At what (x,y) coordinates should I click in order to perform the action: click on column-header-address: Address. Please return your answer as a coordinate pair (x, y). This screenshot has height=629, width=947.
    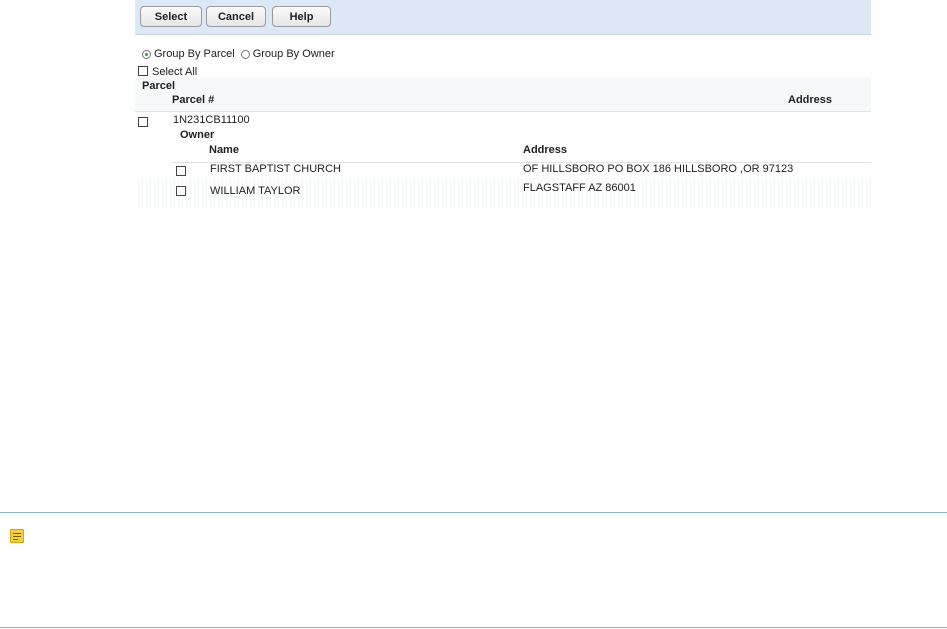
    Looking at the image, I should click on (810, 100).